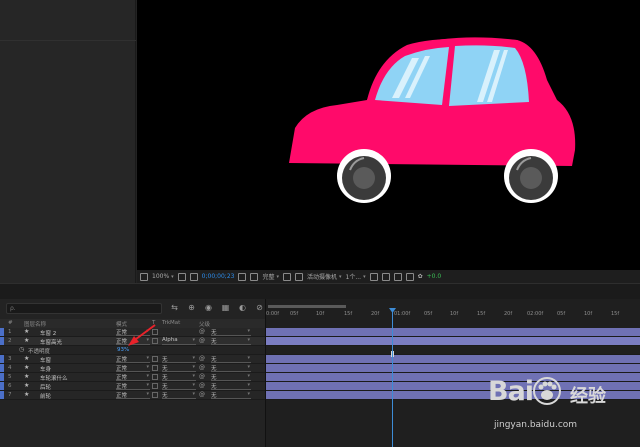 The image size is (640, 447). I want to click on property-name: 不透明度, so click(39, 352).